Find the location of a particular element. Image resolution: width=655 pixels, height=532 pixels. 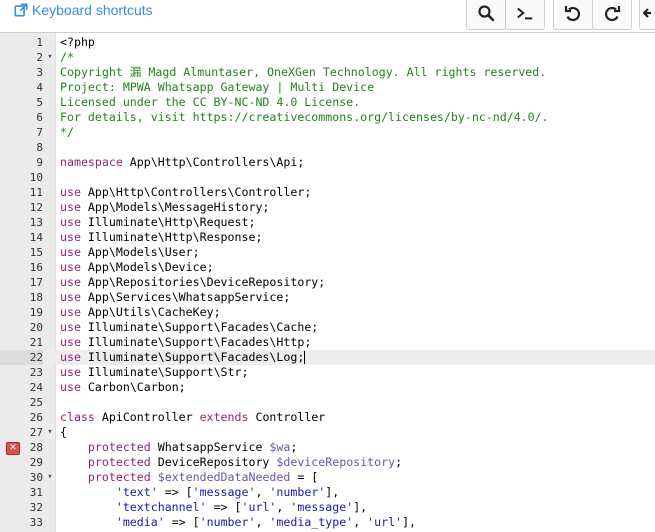

line-number: 2 is located at coordinates (39, 57).